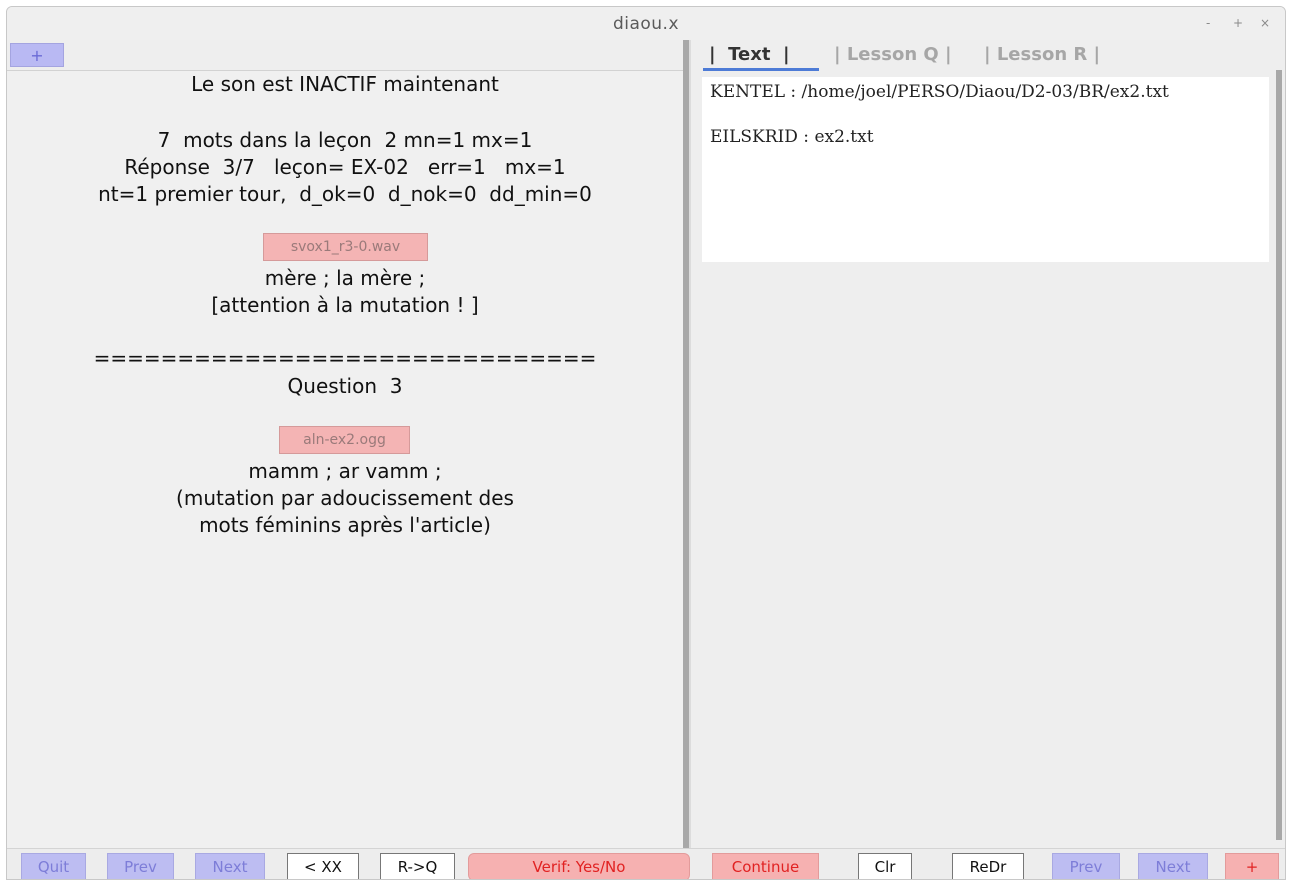 Image resolution: width=1290 pixels, height=881 pixels. What do you see at coordinates (345, 140) in the screenshot?
I see `lesson-info: 7 mots dans la leçon 2 mn=1 mx=1` at bounding box center [345, 140].